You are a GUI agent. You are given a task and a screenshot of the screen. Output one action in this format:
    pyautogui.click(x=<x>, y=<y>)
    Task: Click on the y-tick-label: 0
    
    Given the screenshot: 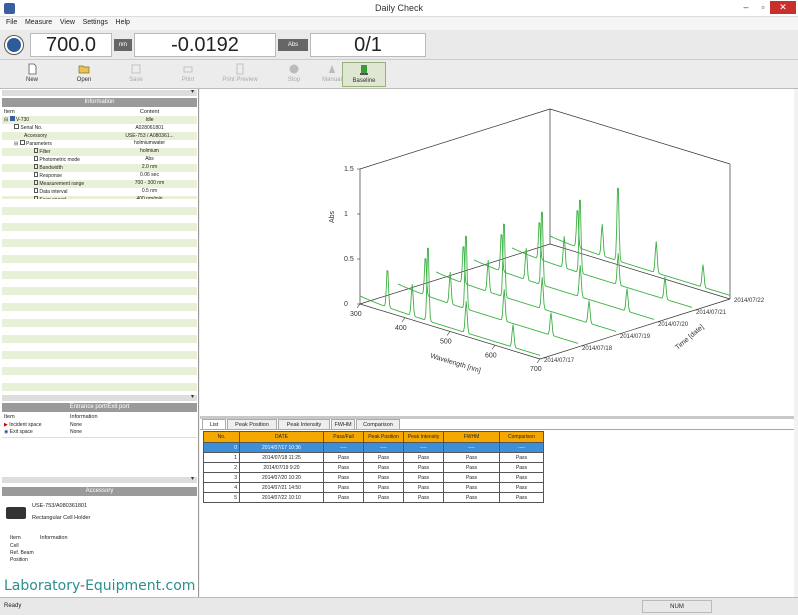 What is the action you would take?
    pyautogui.click(x=346, y=304)
    